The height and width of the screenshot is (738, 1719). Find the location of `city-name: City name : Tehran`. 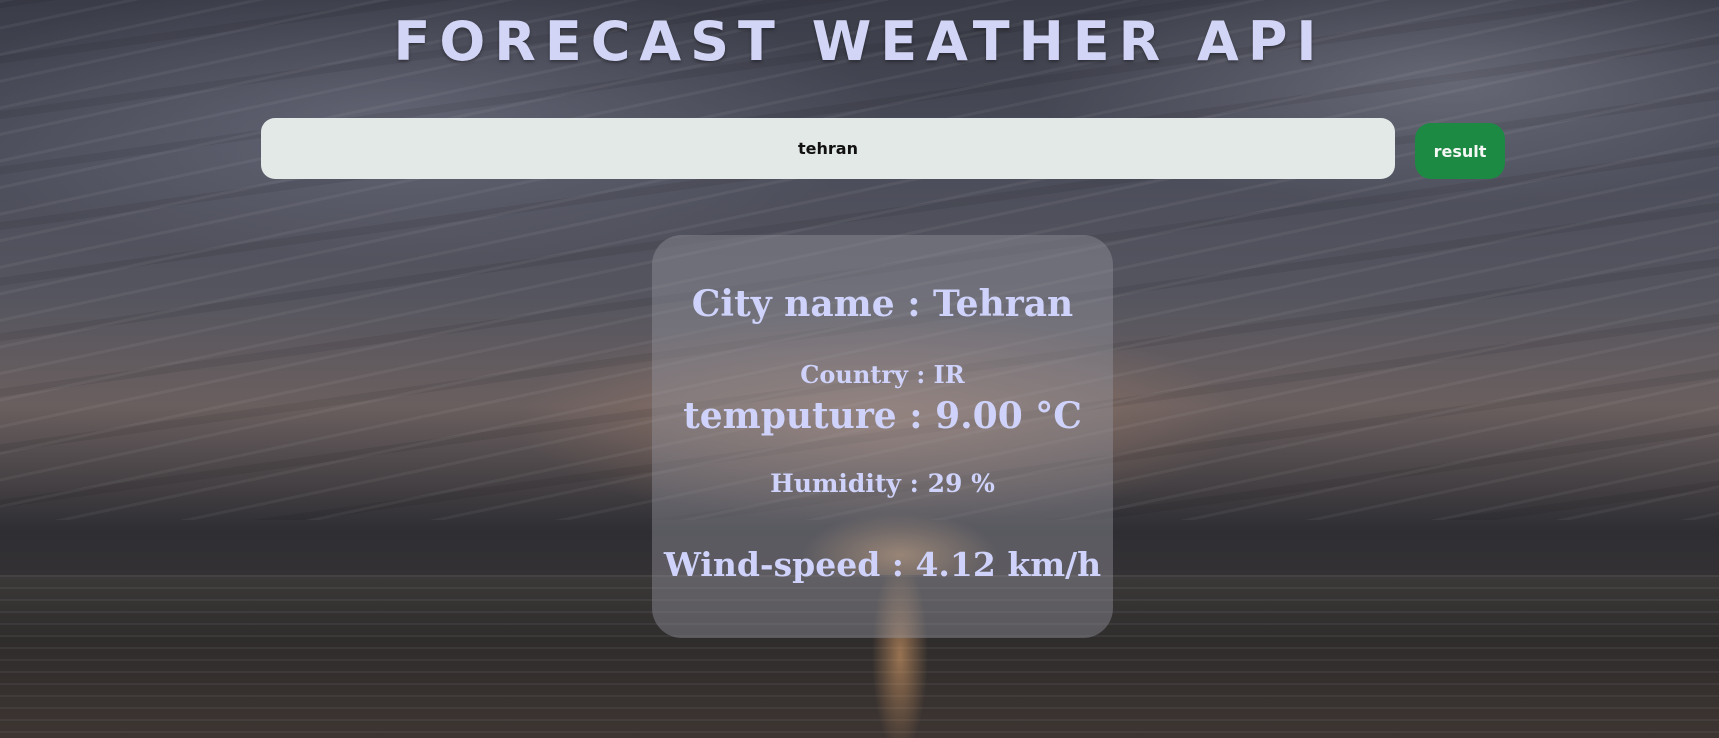

city-name: City name : Tehran is located at coordinates (882, 304).